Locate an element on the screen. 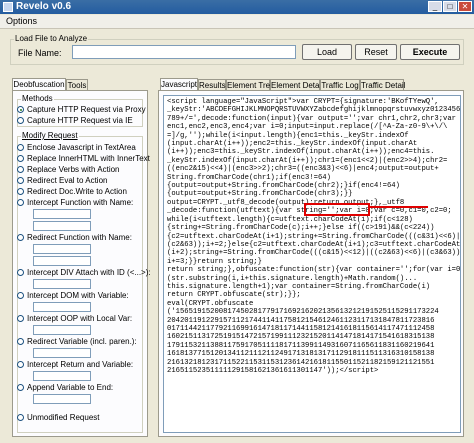 This screenshot has height=443, width=474. close-button: ✕ is located at coordinates (465, 6).